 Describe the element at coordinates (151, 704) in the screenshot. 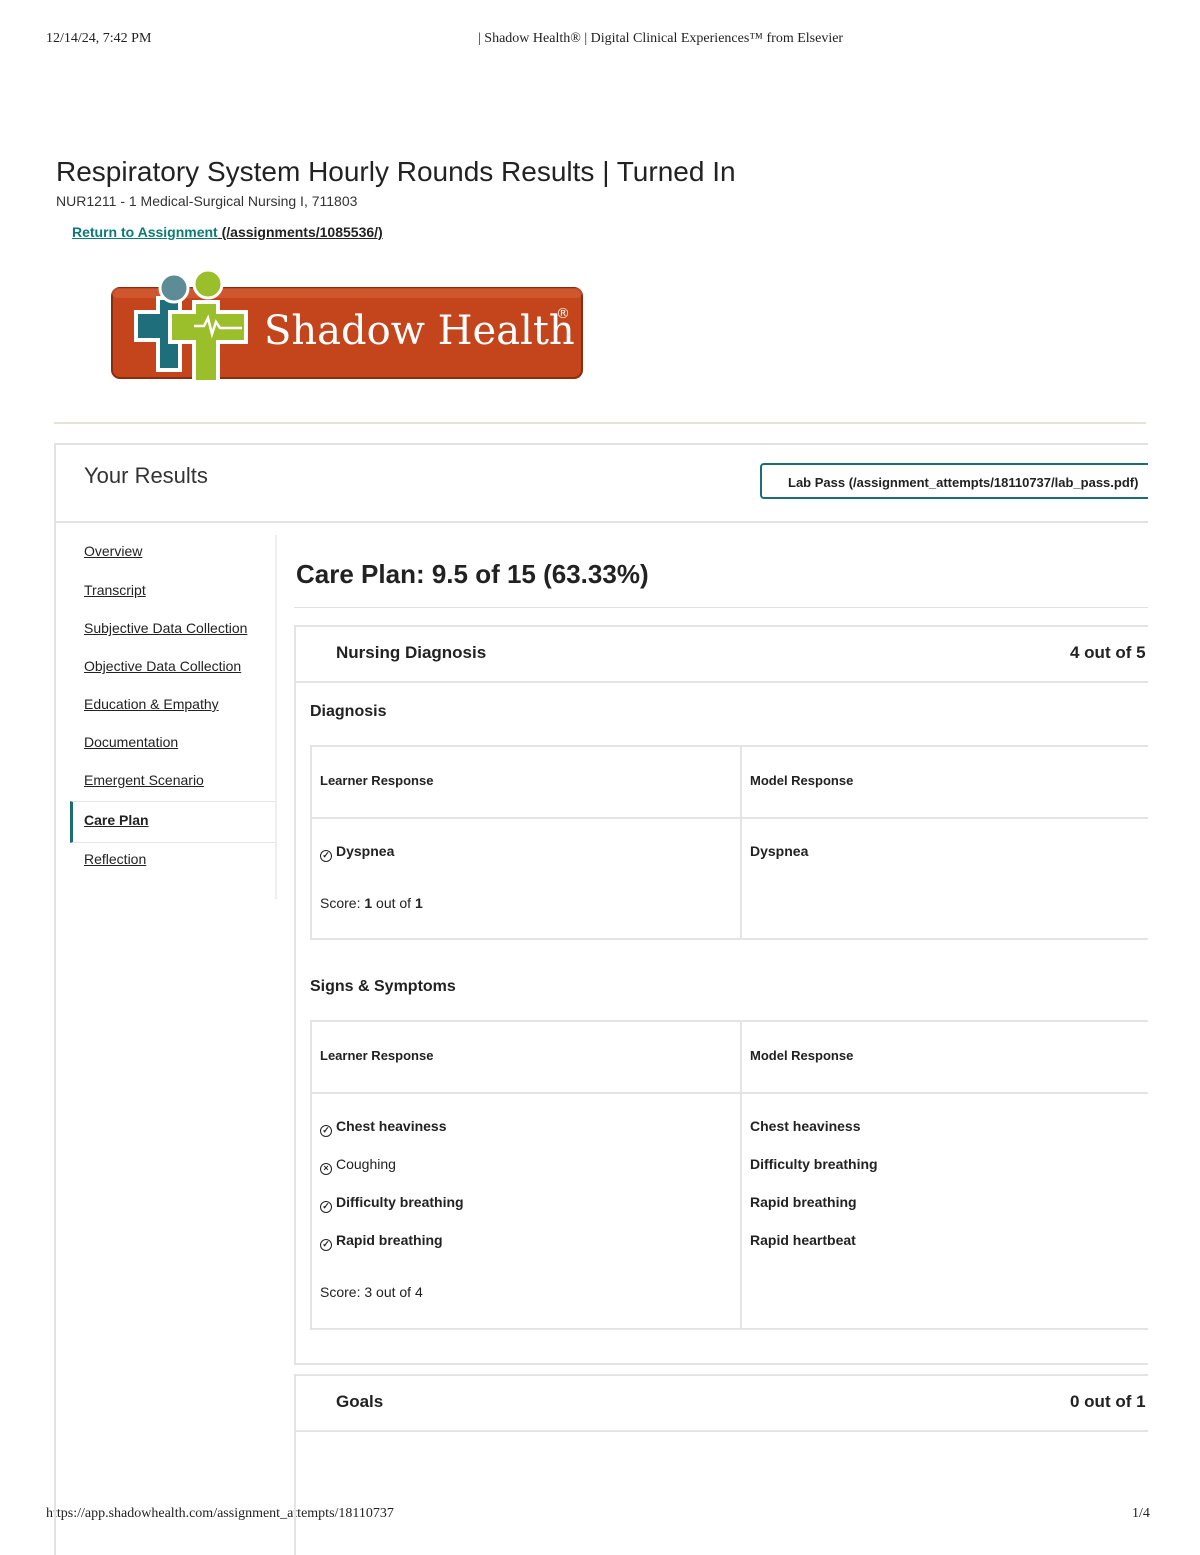

I see `sidebar-link-education-empathy: Education & Empathy` at that location.